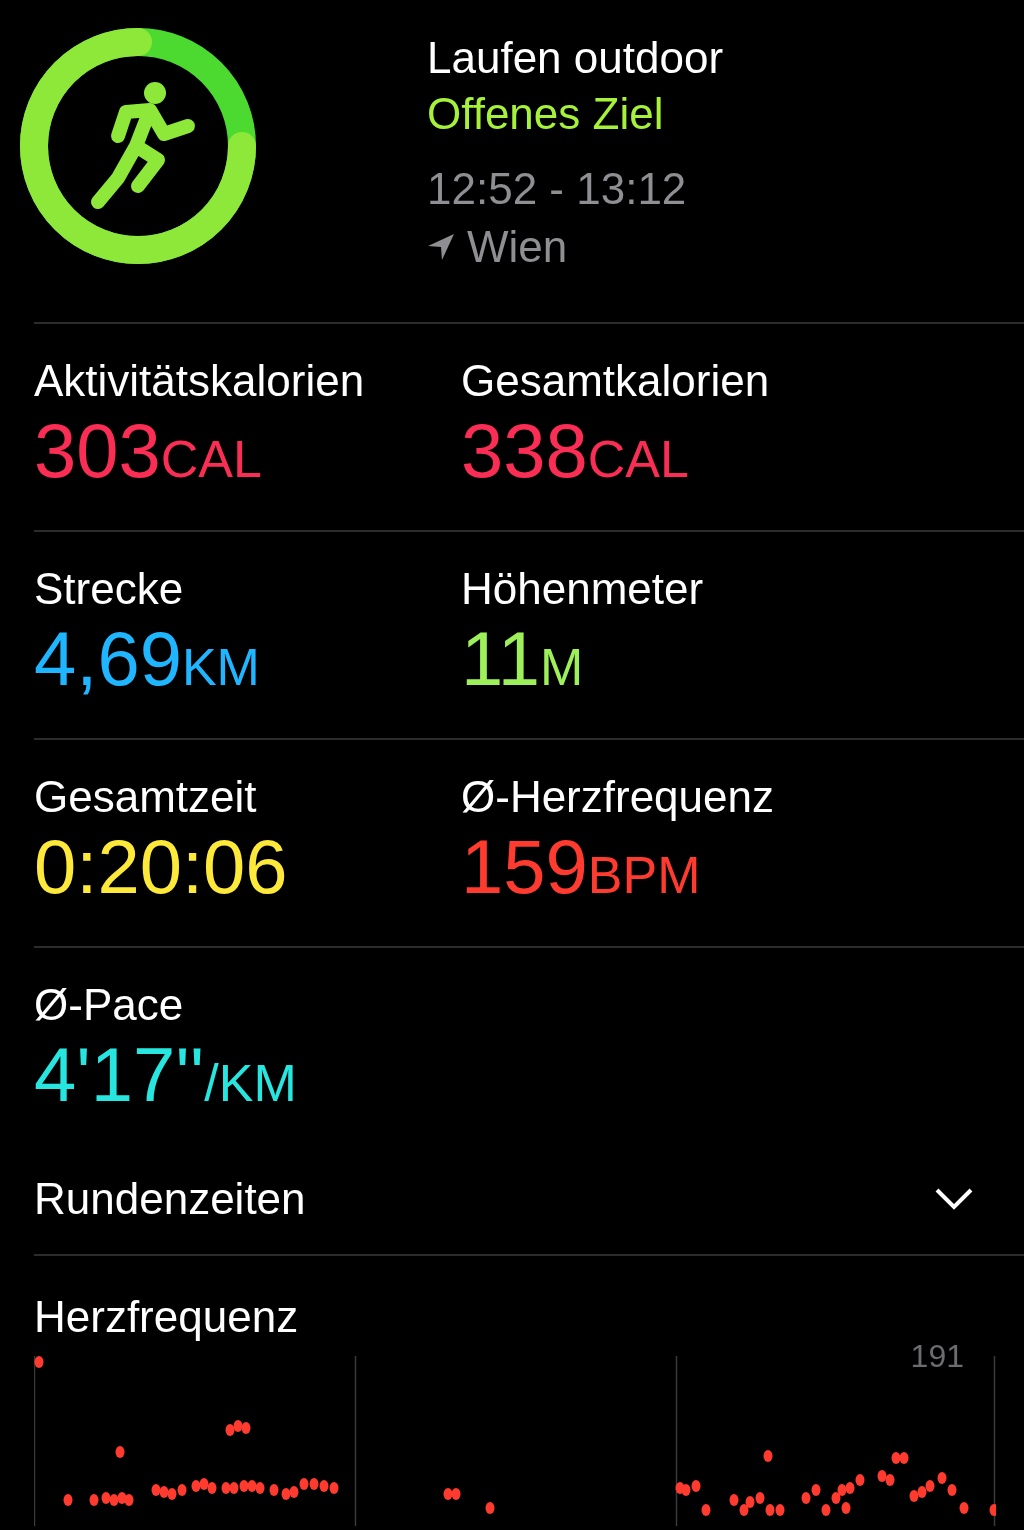 The width and height of the screenshot is (1024, 1530). What do you see at coordinates (546, 114) in the screenshot?
I see `goal-label: Offenes Ziel` at bounding box center [546, 114].